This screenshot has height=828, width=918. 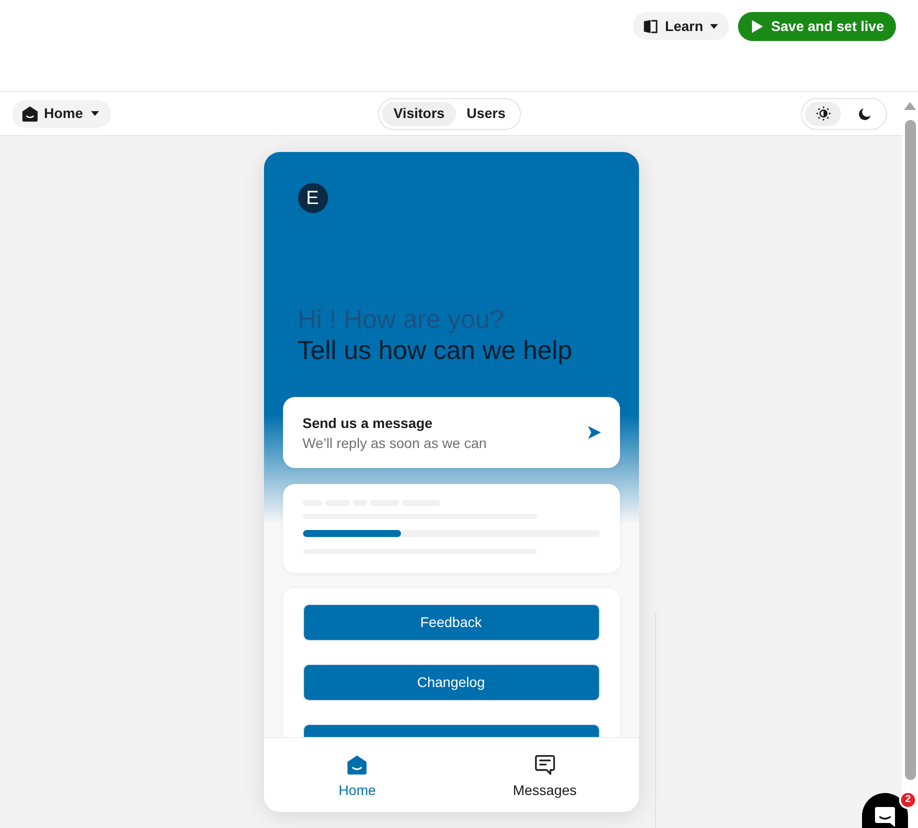 What do you see at coordinates (910, 450) in the screenshot?
I see `scrollbar-thumb` at bounding box center [910, 450].